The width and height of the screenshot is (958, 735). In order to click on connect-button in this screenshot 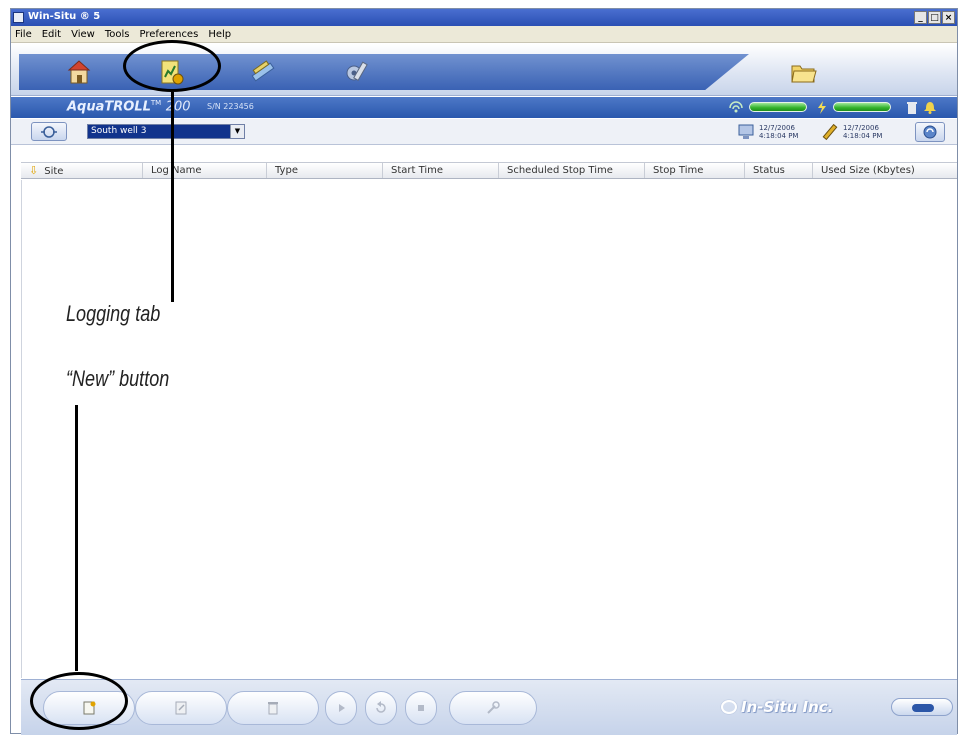, I will do `click(49, 131)`.